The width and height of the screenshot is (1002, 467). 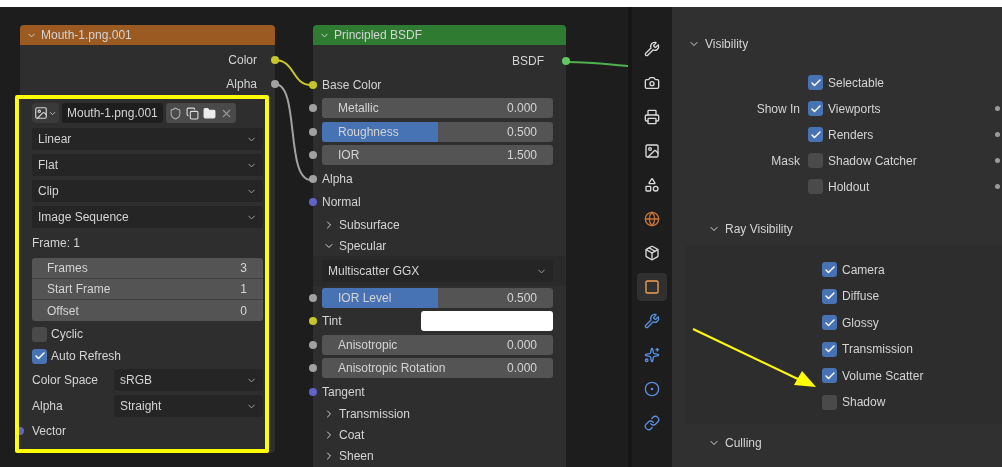 What do you see at coordinates (439, 35) in the screenshot?
I see `node-header: Principled BSDF` at bounding box center [439, 35].